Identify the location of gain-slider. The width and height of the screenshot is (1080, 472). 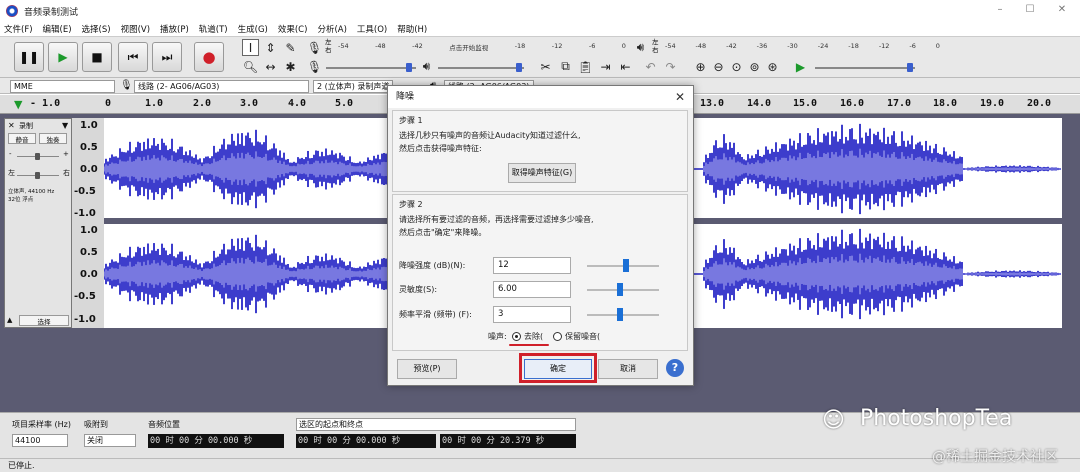
(38, 156).